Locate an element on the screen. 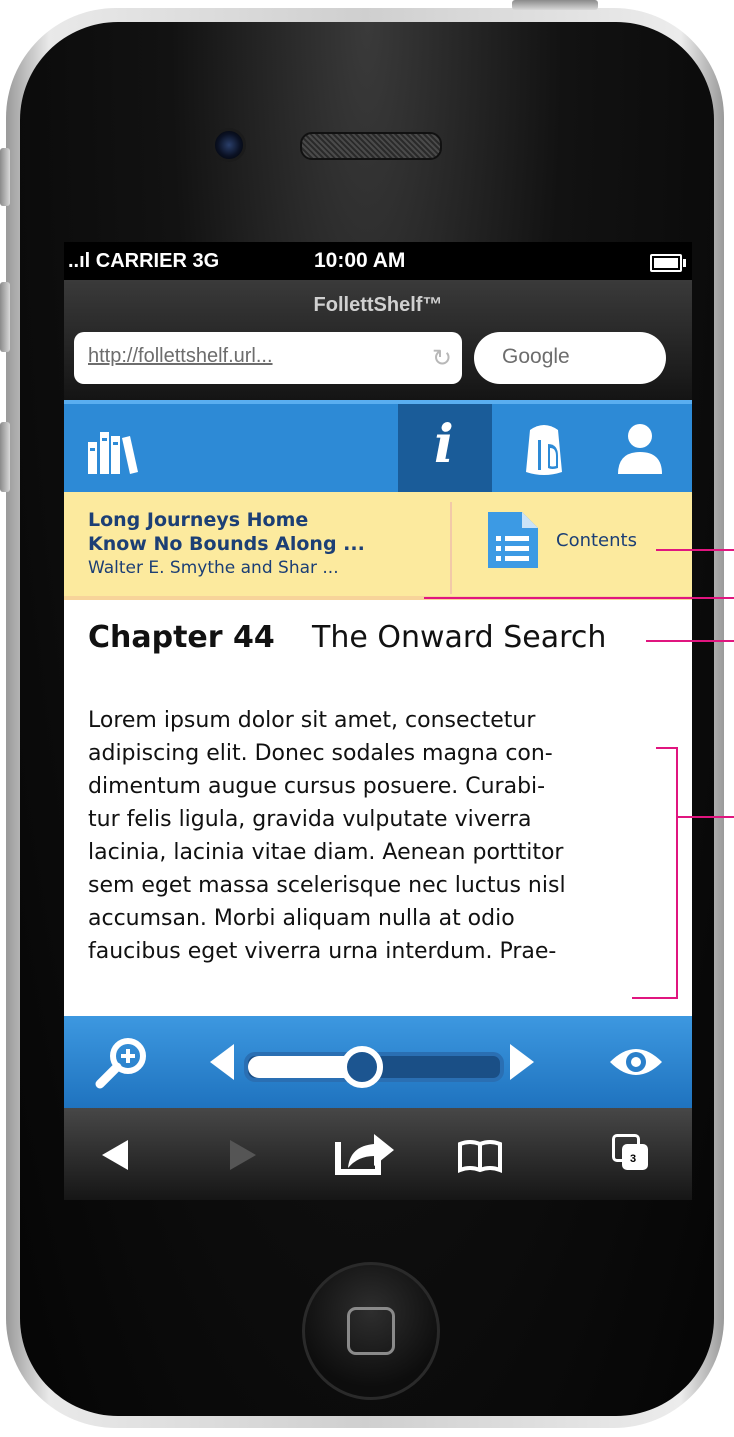 The height and width of the screenshot is (1437, 734). backpack-icon is located at coordinates (544, 450).